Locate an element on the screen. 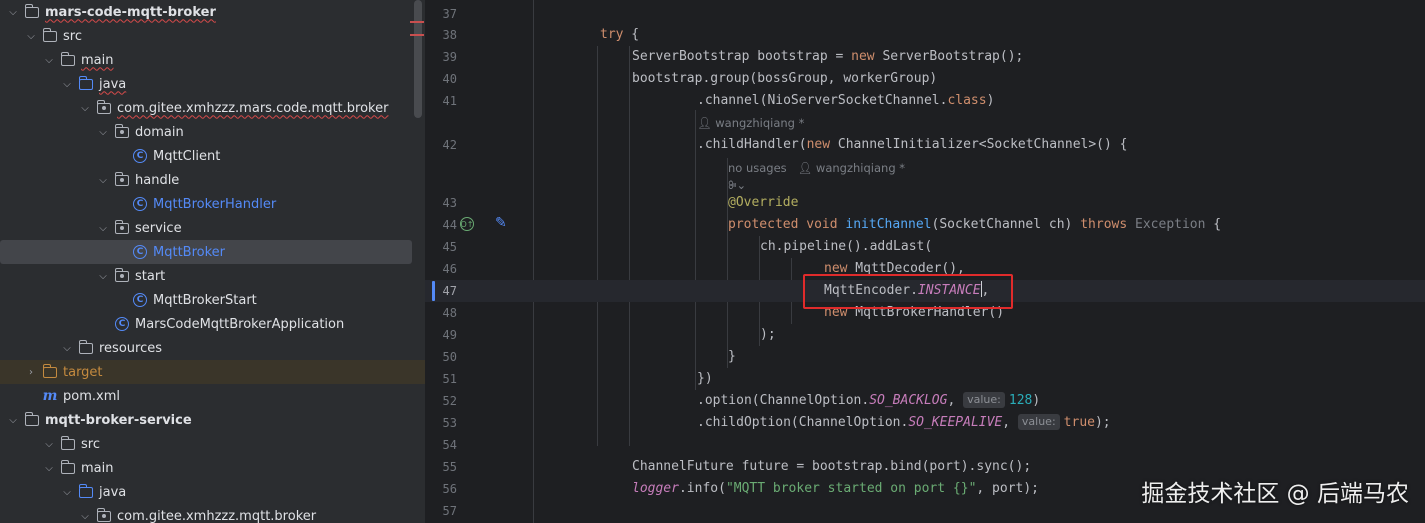 Image resolution: width=1425 pixels, height=523 pixels. tree-item-handle: ⌵ handle is located at coordinates (206, 180).